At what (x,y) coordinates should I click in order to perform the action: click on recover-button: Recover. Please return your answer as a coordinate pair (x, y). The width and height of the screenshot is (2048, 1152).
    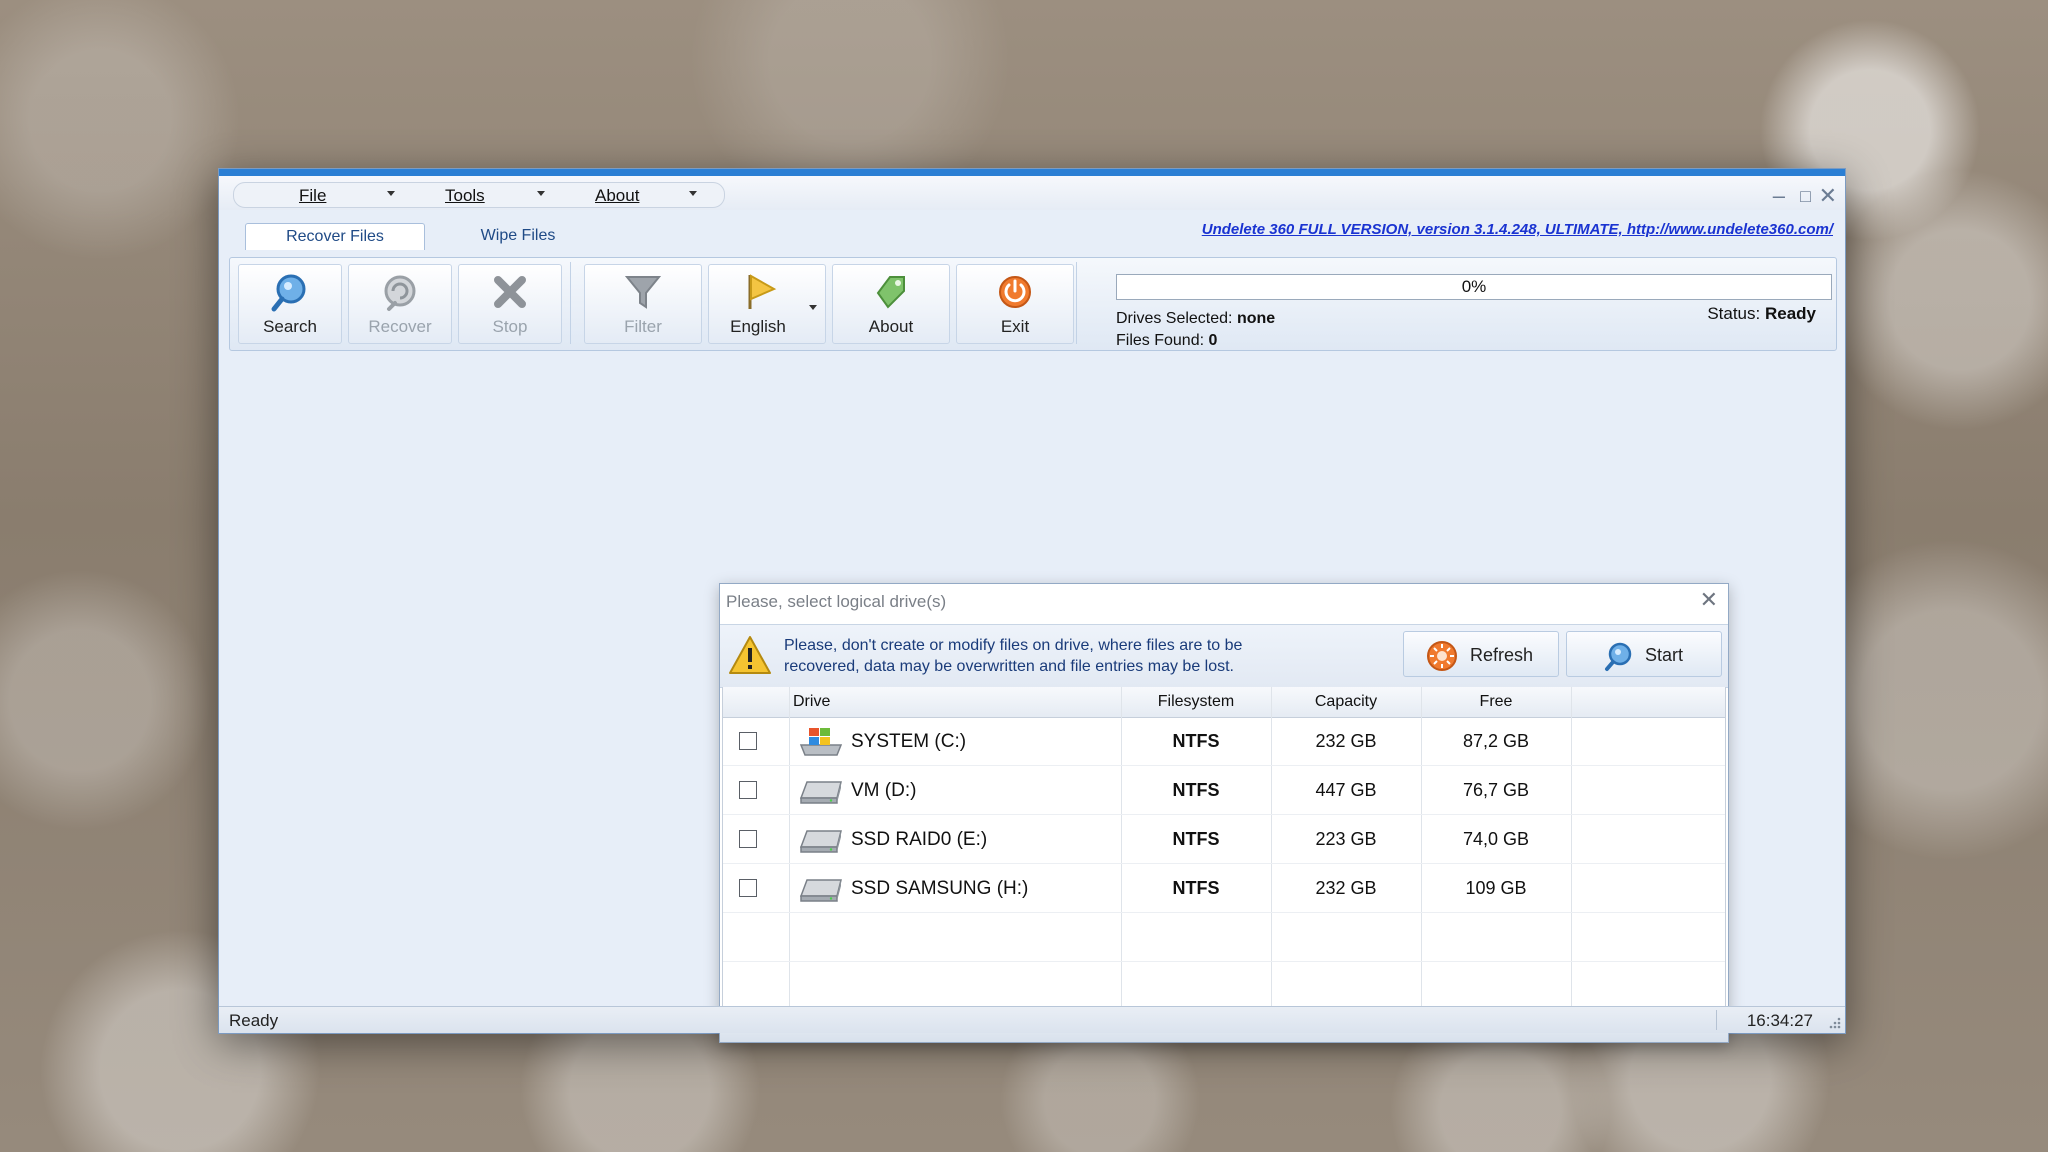
    Looking at the image, I should click on (400, 304).